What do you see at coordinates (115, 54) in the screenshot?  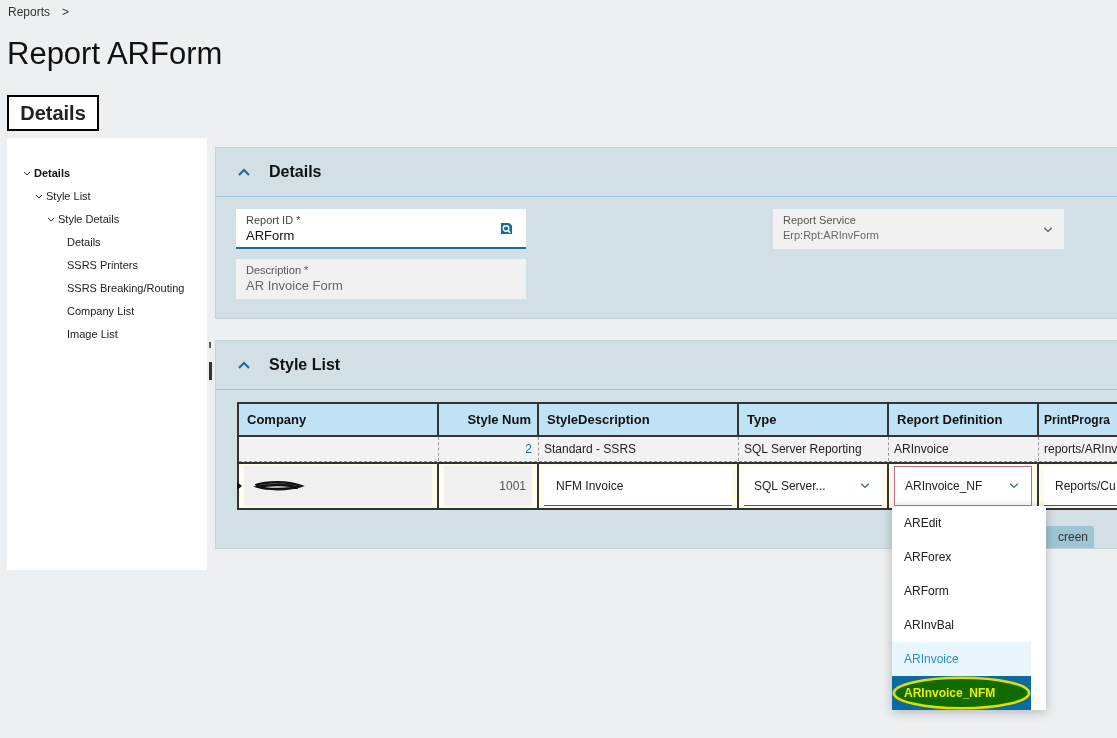 I see `page-title: Report ARForm` at bounding box center [115, 54].